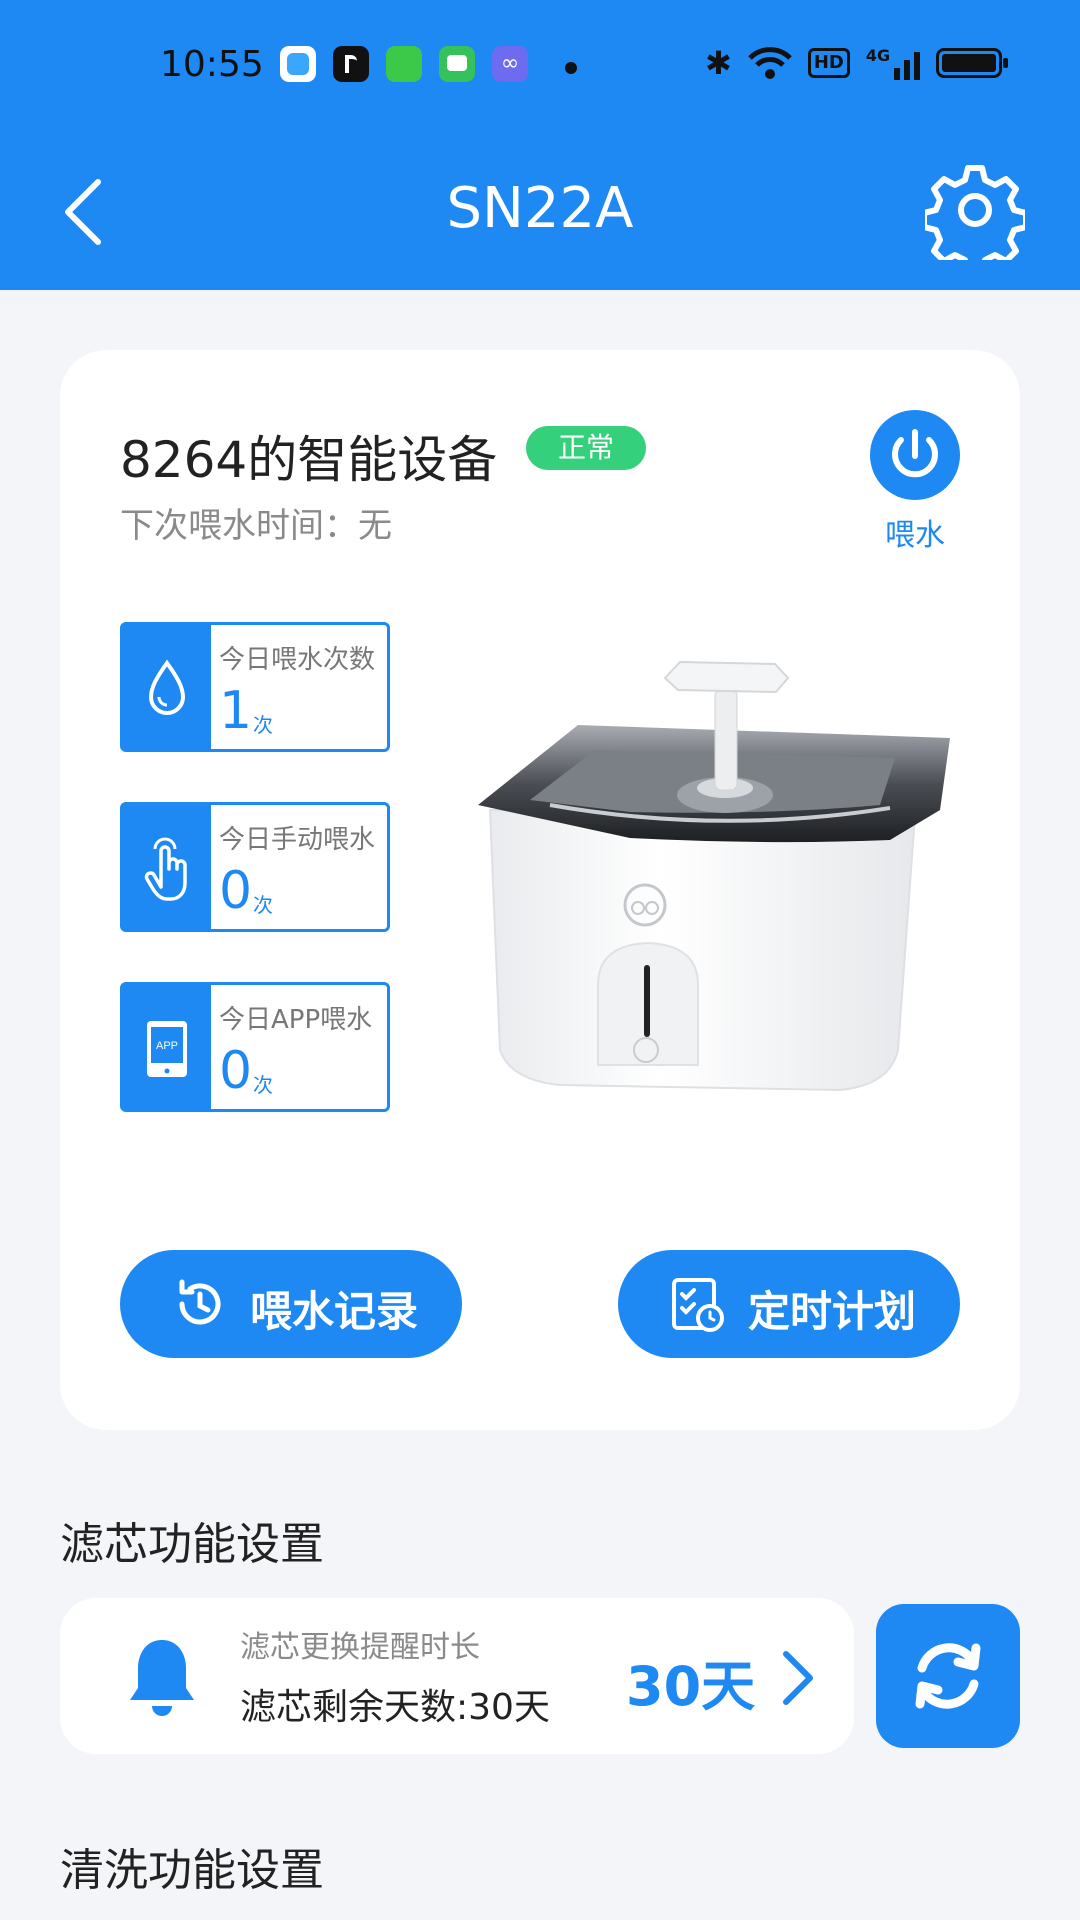  What do you see at coordinates (200, 1302) in the screenshot?
I see `history-clock-icon` at bounding box center [200, 1302].